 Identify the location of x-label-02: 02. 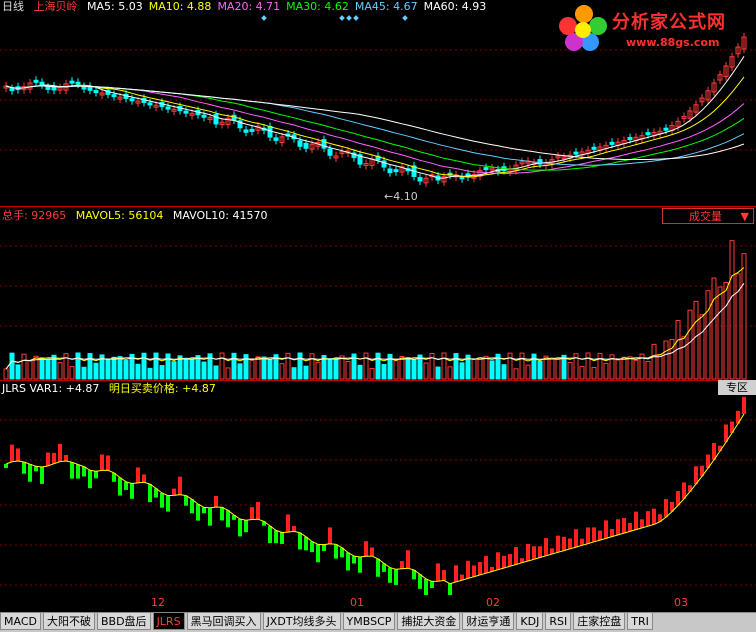
(493, 602).